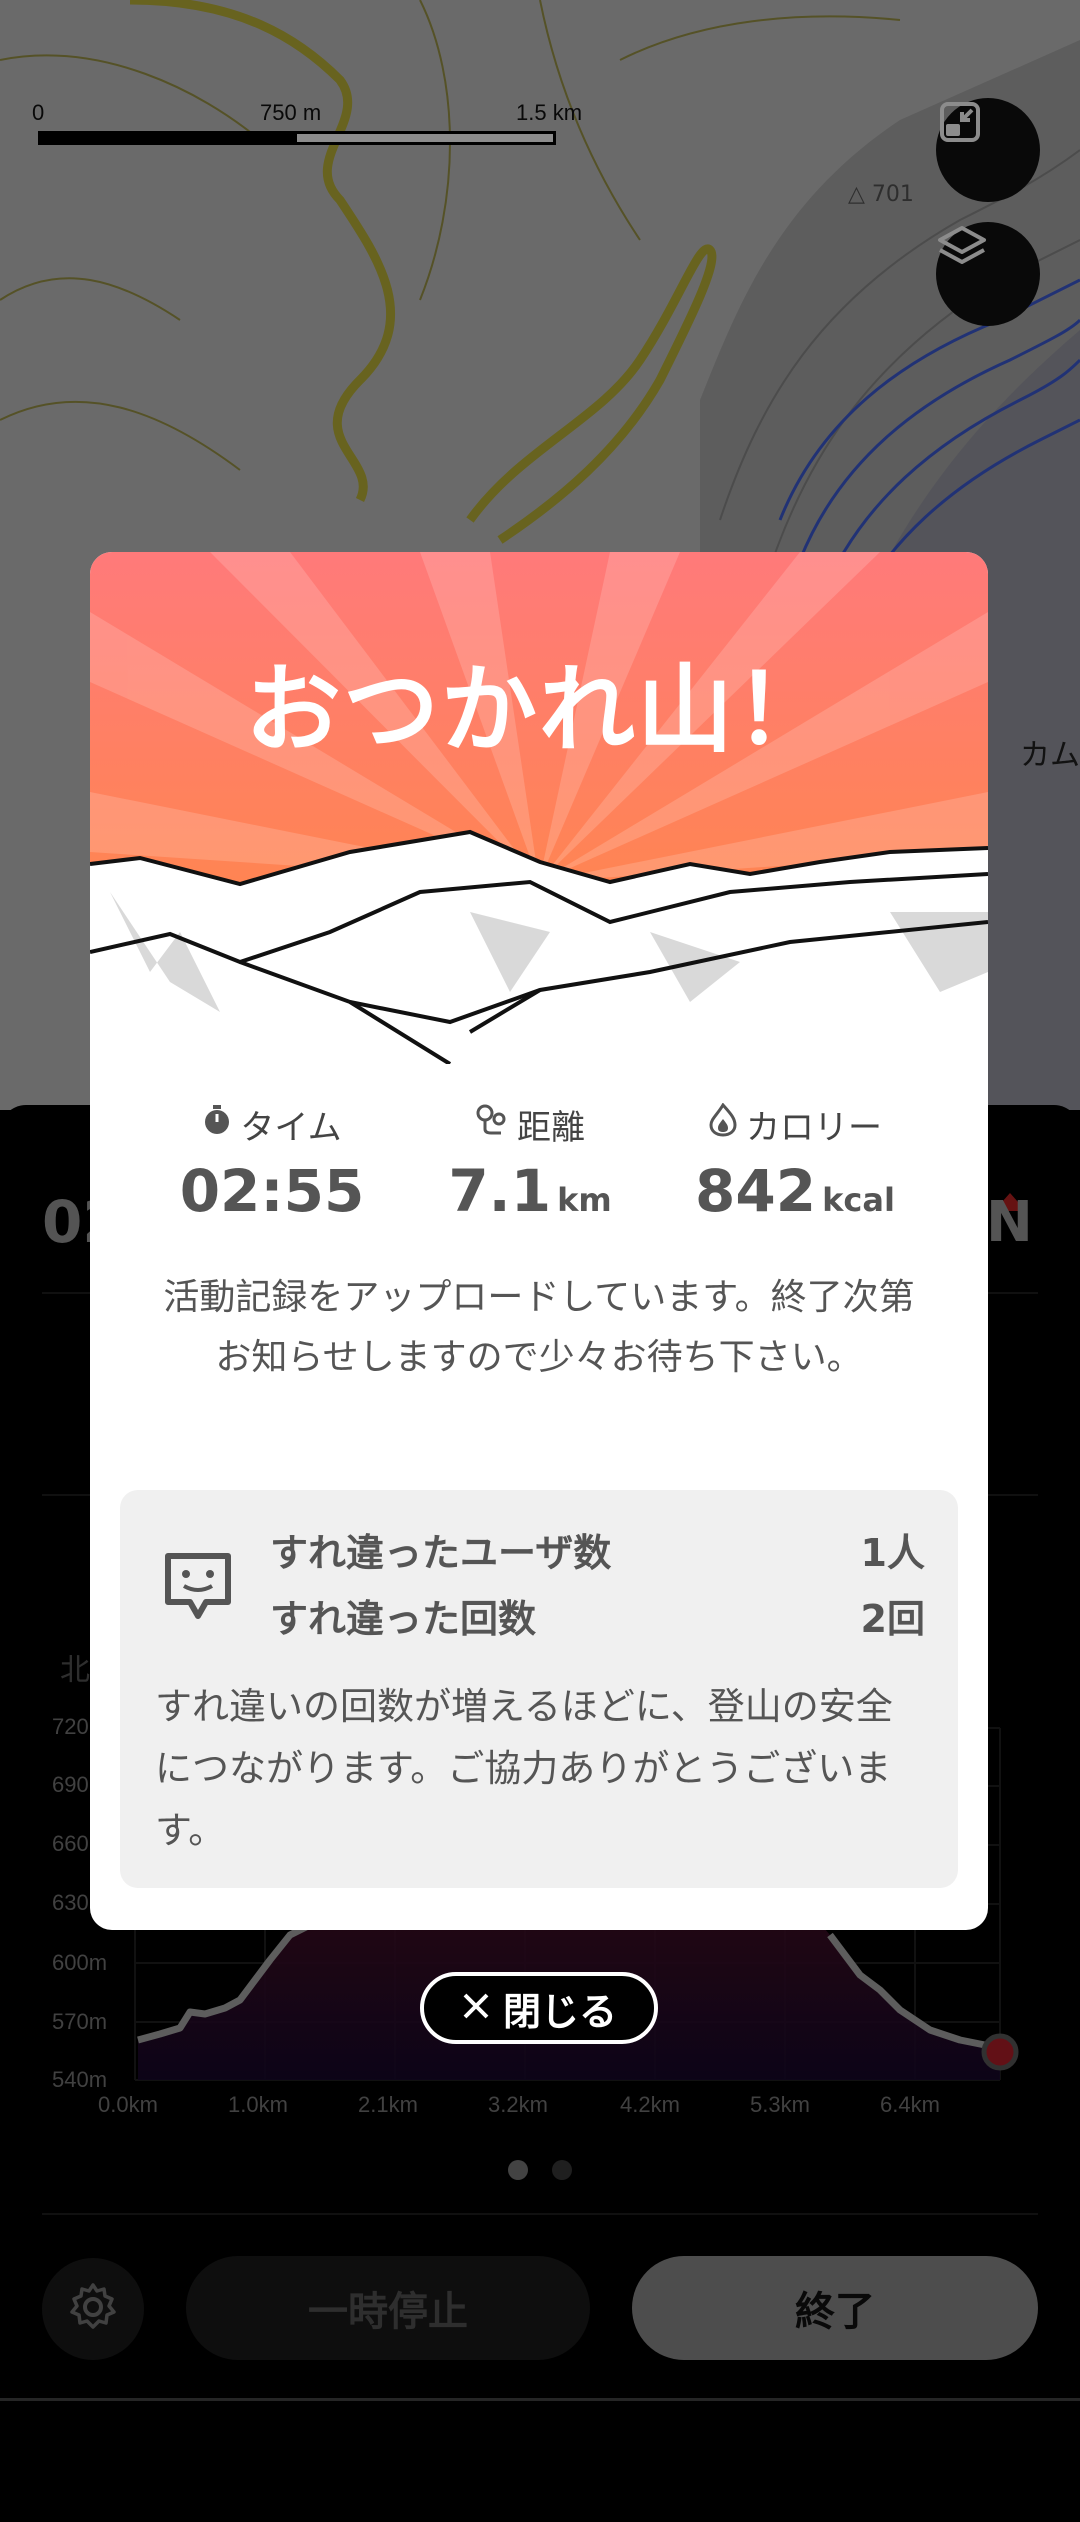 This screenshot has height=2522, width=1080. I want to click on passed-count-value: 2回, so click(892, 1619).